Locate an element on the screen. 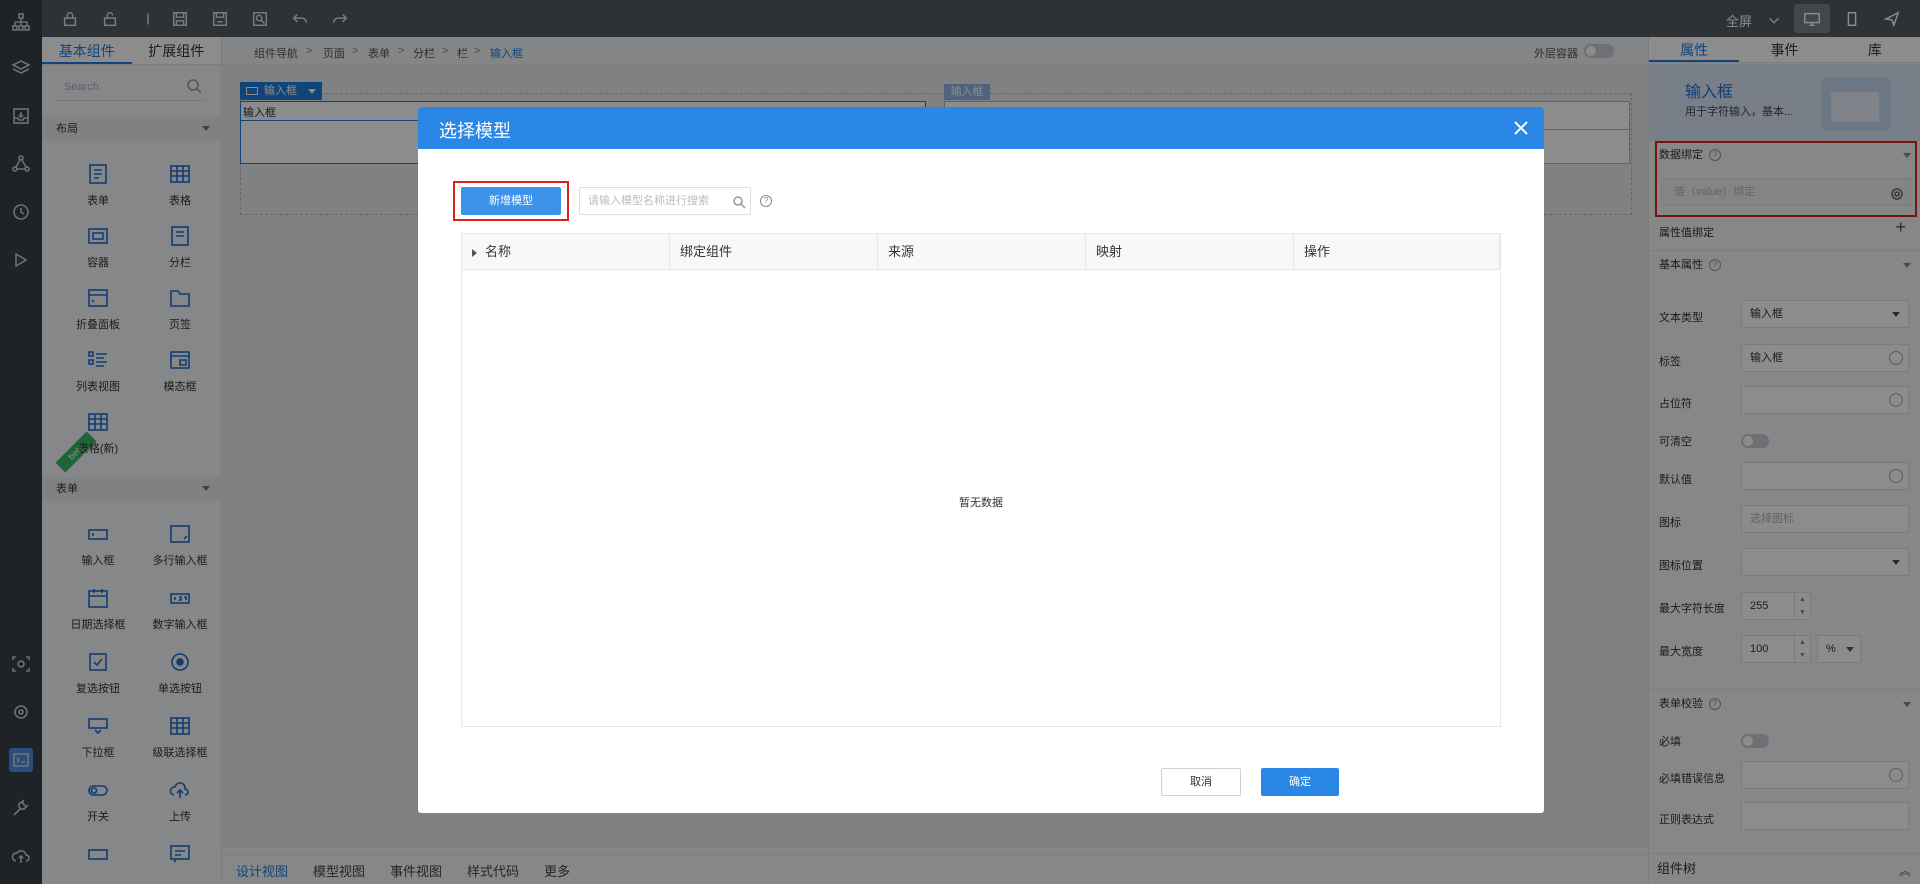  confirm-button: 确定 is located at coordinates (1300, 782).